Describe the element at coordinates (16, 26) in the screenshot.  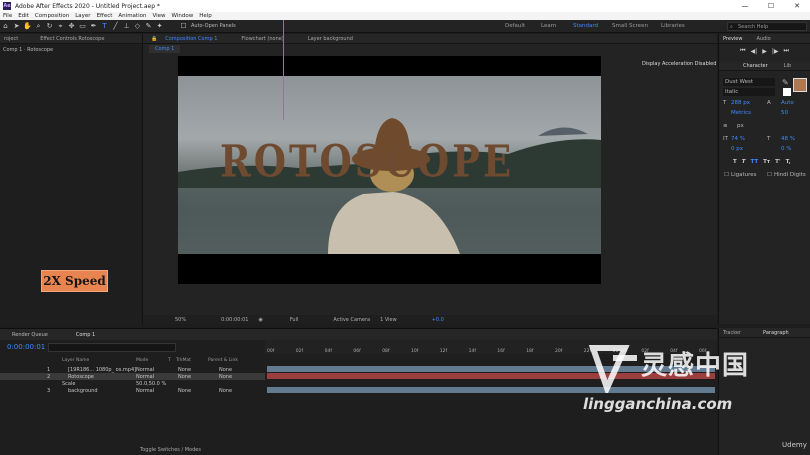
I see `selection-tool-icon: ➤` at that location.